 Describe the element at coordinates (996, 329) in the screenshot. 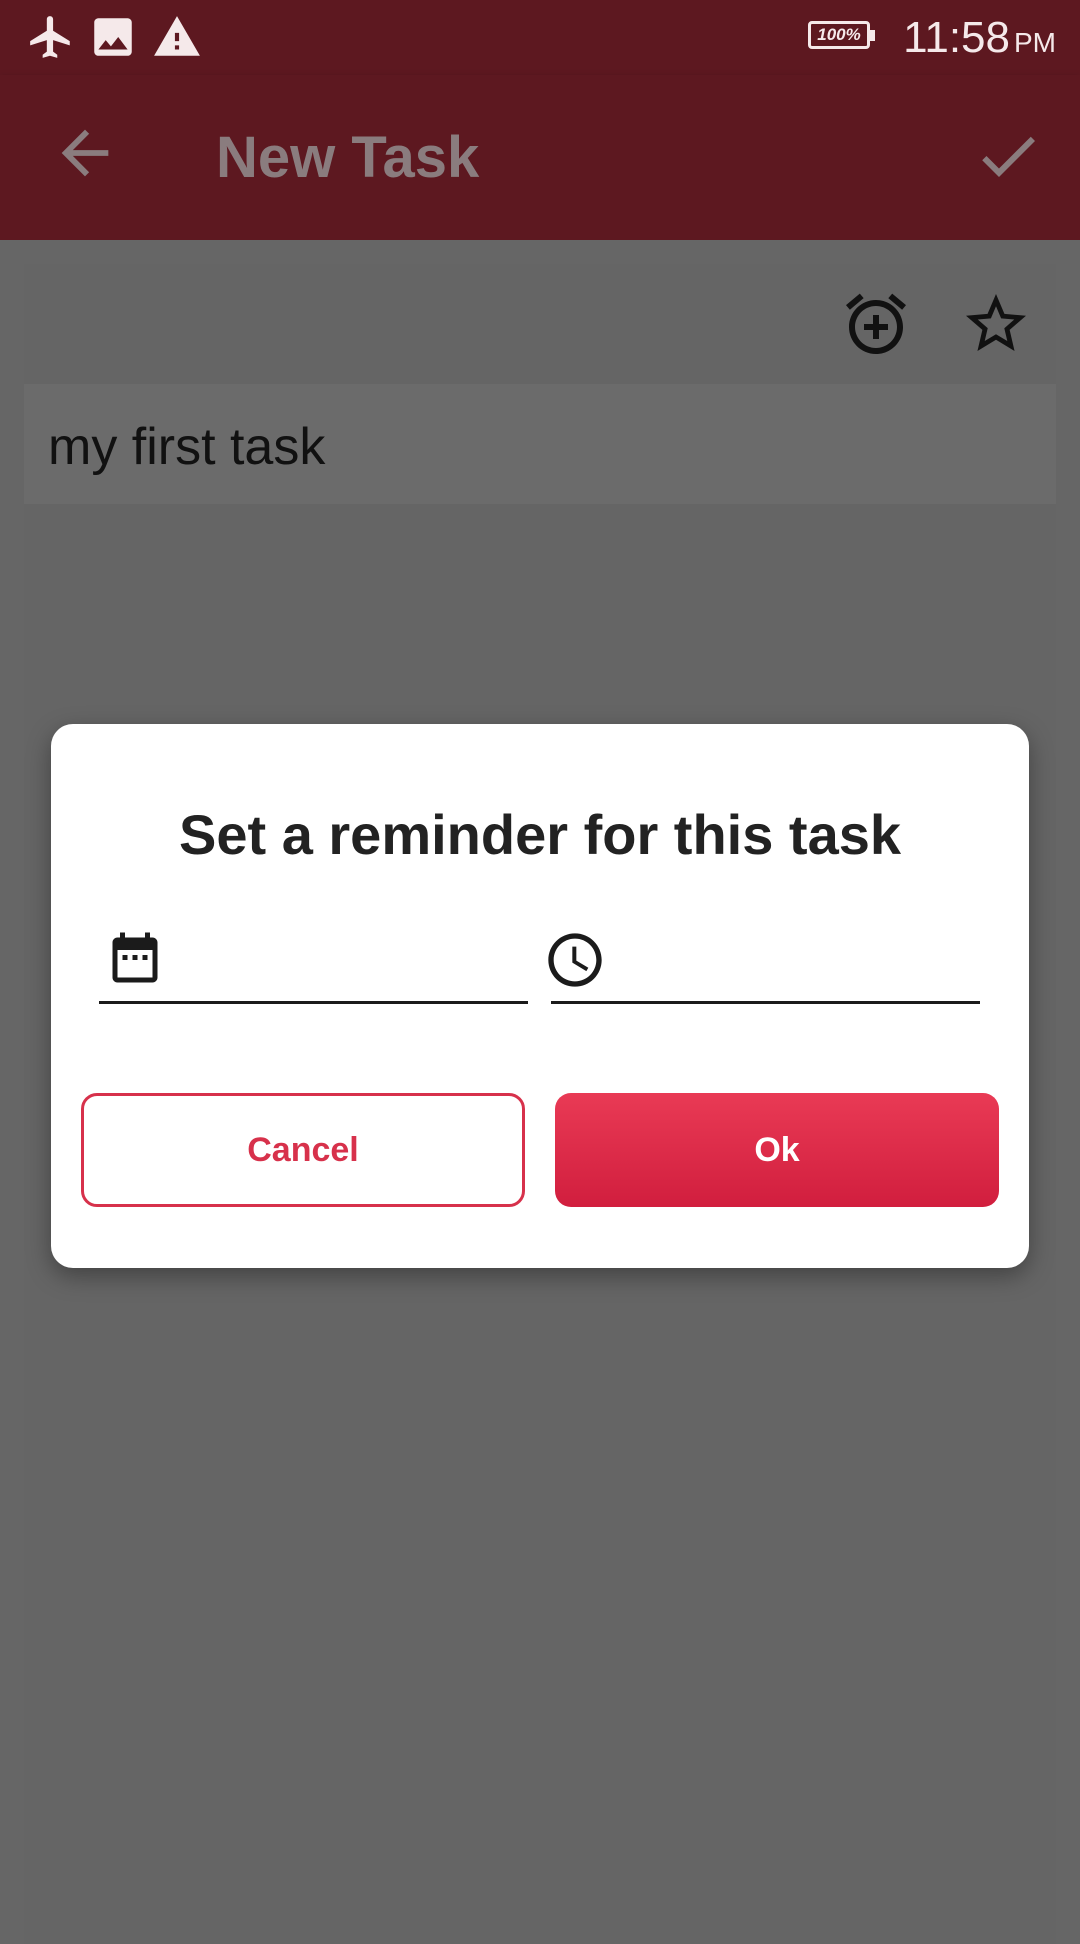

I see `star-outline-icon` at that location.